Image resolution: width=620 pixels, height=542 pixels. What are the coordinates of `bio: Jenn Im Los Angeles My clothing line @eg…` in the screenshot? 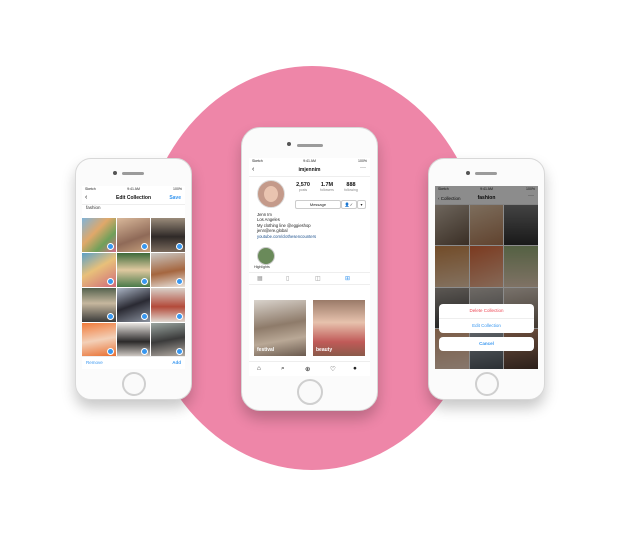 It's located at (286, 225).